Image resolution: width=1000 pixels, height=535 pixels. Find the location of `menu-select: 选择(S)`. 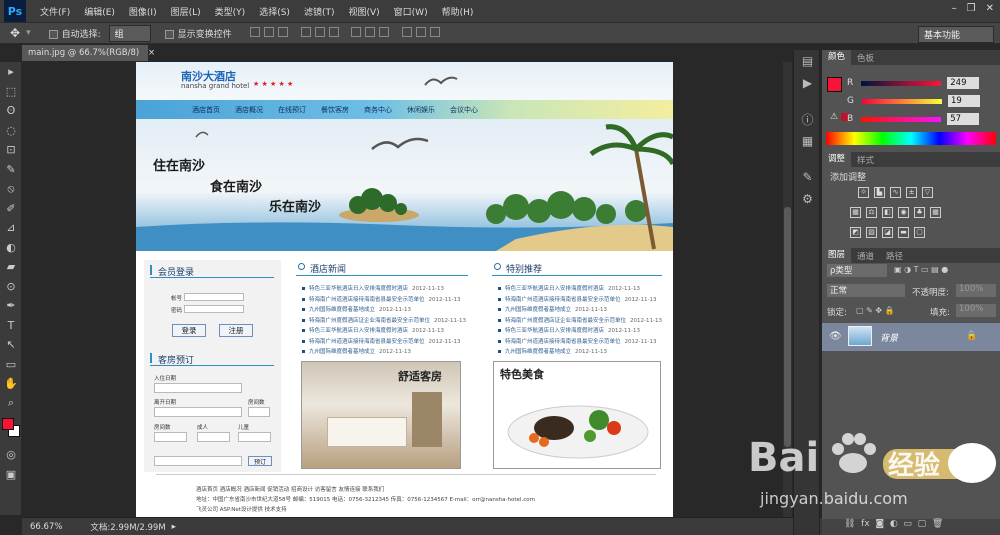

menu-select: 选择(S) is located at coordinates (274, 11).